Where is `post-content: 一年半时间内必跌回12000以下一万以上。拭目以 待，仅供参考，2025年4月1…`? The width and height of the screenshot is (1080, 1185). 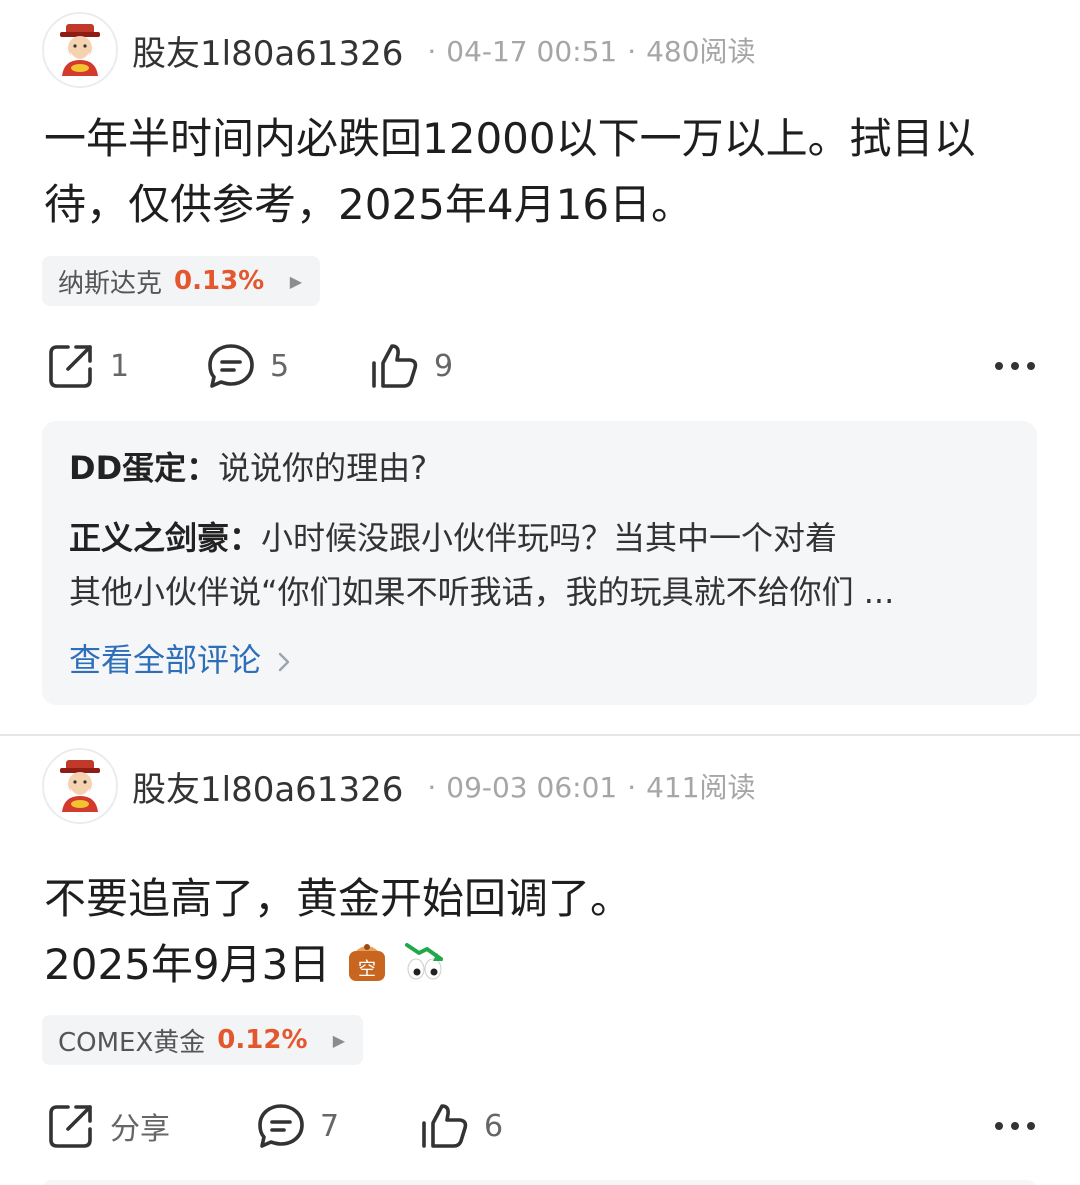
post-content: 一年半时间内必跌回12000以下一万以上。拭目以 待，仅供参考，2025年4月1… is located at coordinates (544, 172).